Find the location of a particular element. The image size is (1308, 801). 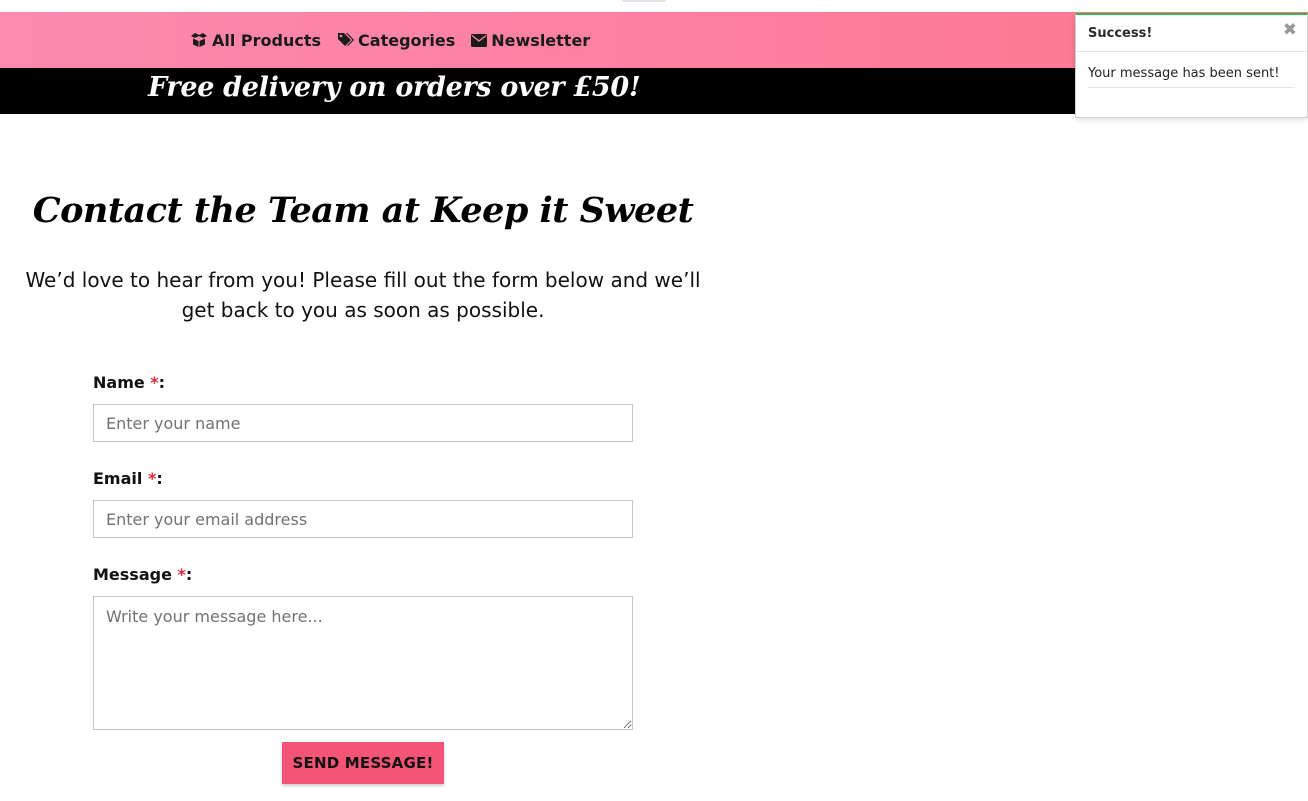

nav-item-label: All Products is located at coordinates (267, 40).